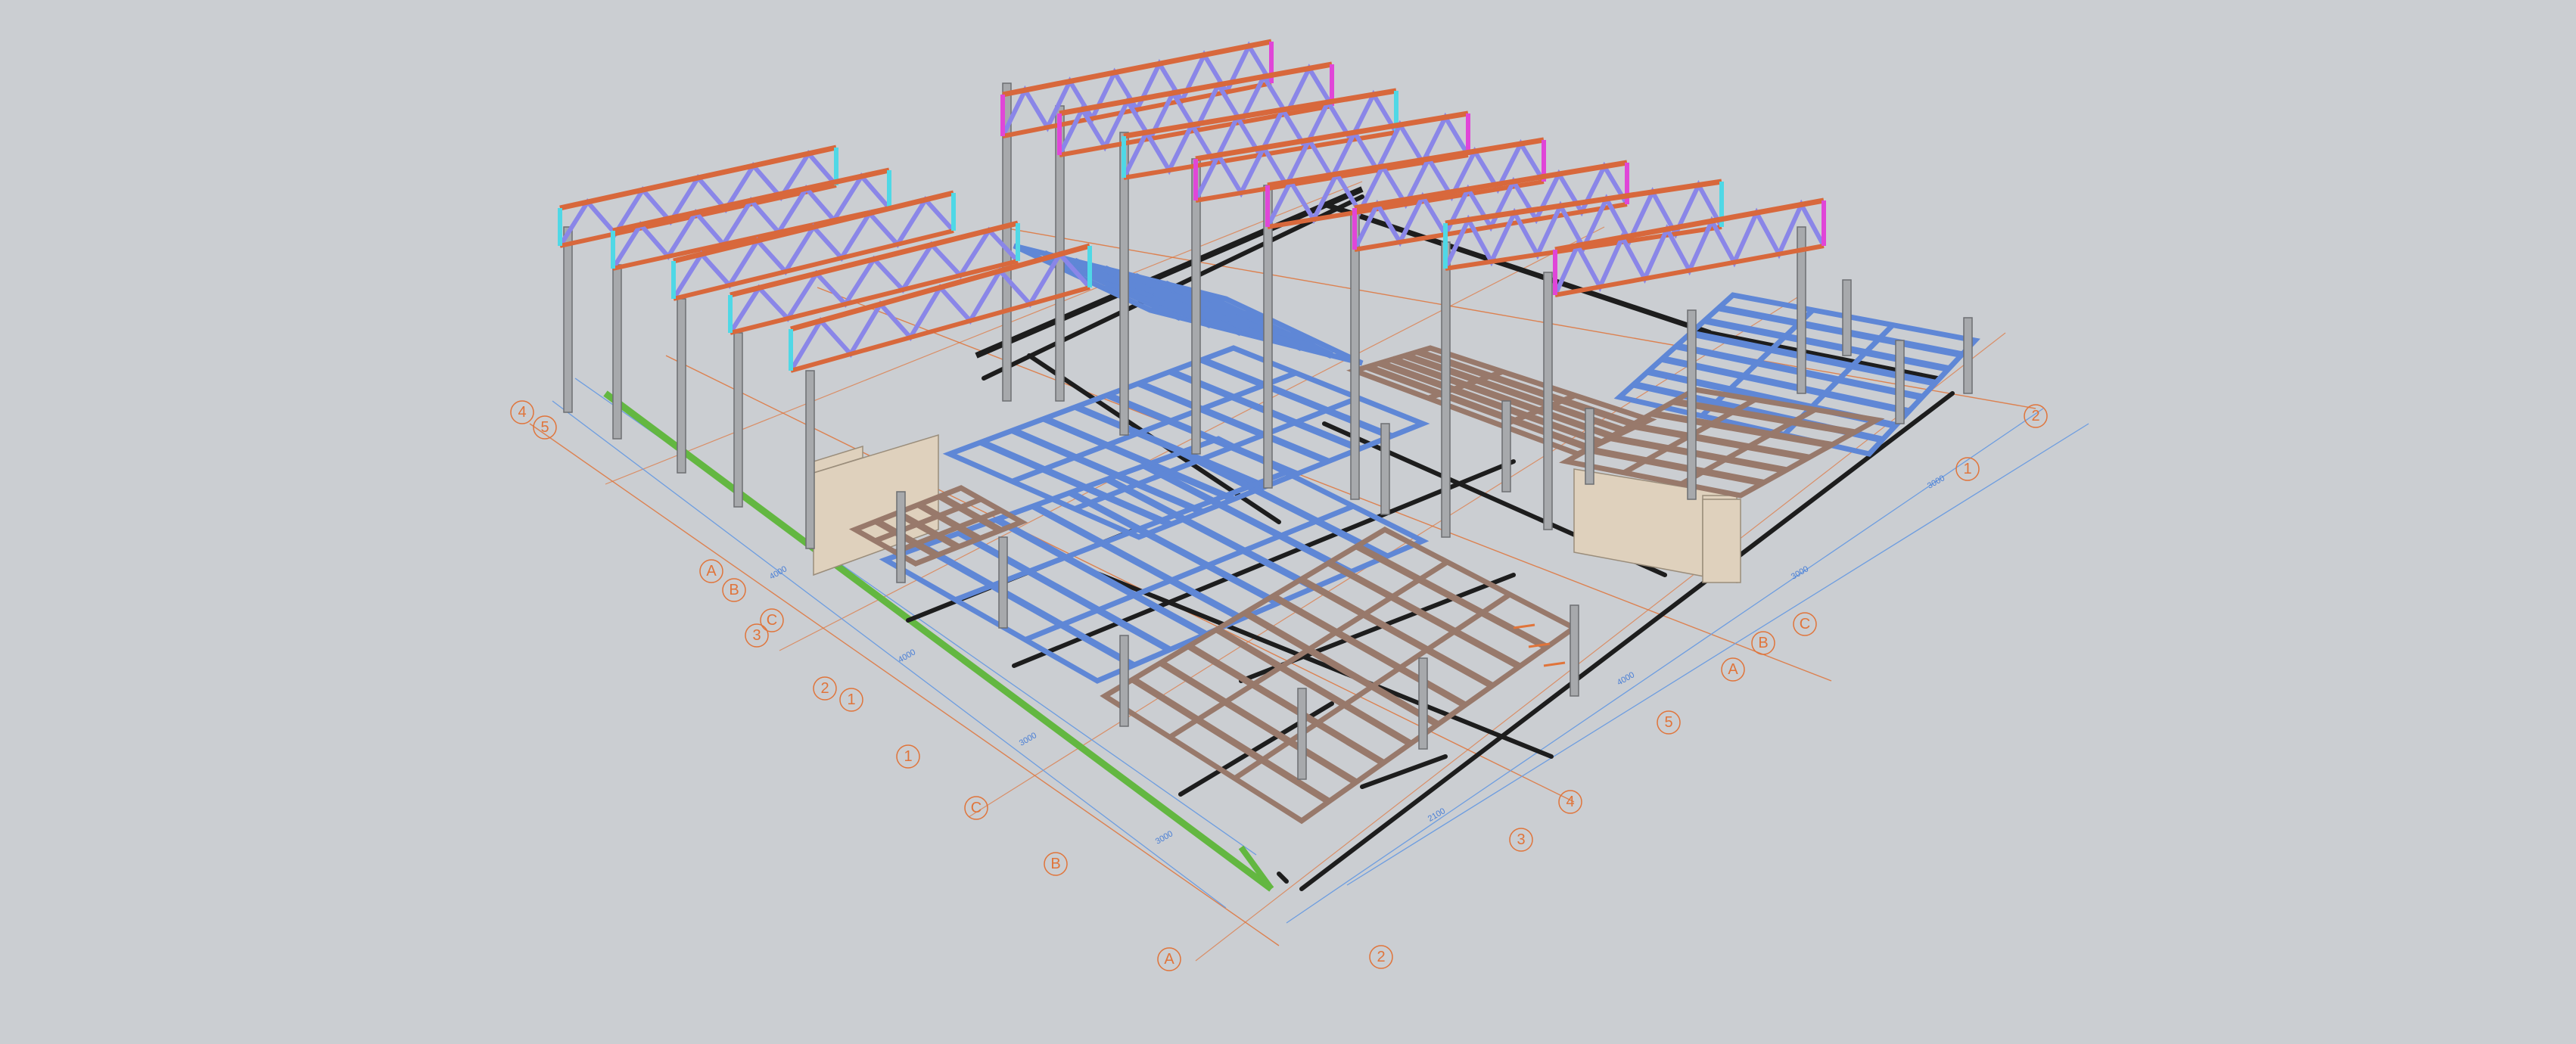 This screenshot has height=1044, width=2576. I want to click on brown-floor-front, so click(1339, 675).